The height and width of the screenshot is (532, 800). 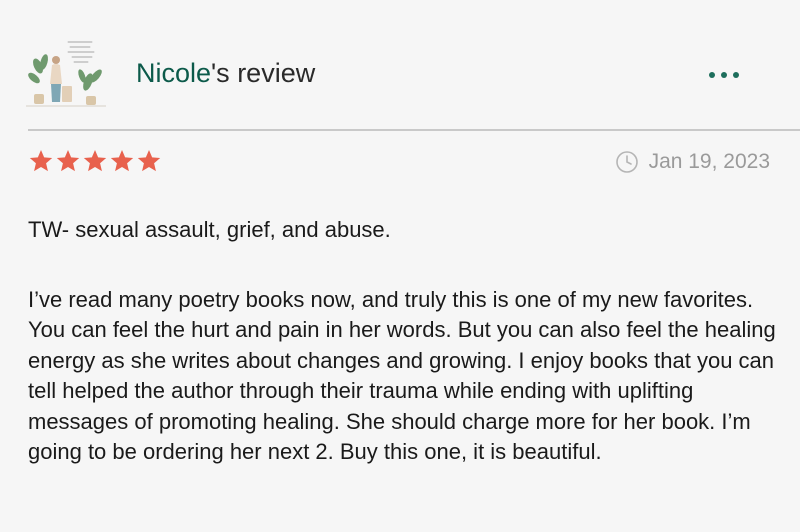 What do you see at coordinates (209, 229) in the screenshot?
I see `trigger-warning: TW- sexual assault, grief, and abuse.` at bounding box center [209, 229].